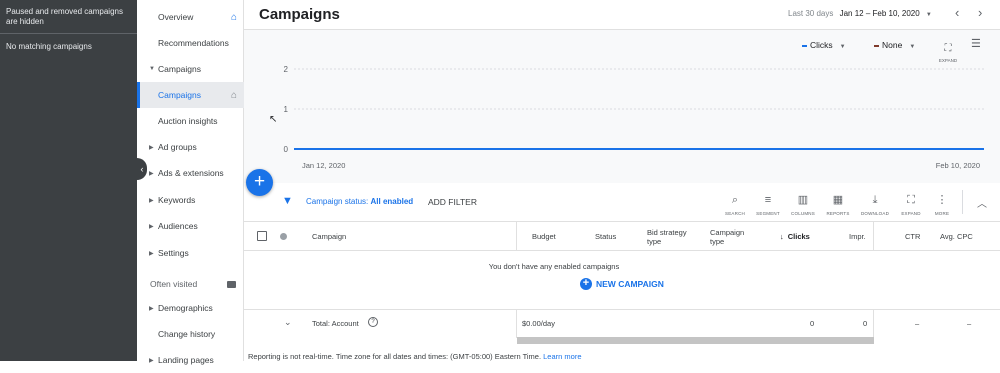 This screenshot has height=373, width=1000. I want to click on nav-item-ad-groups: ▶ Ad groups, so click(190, 147).